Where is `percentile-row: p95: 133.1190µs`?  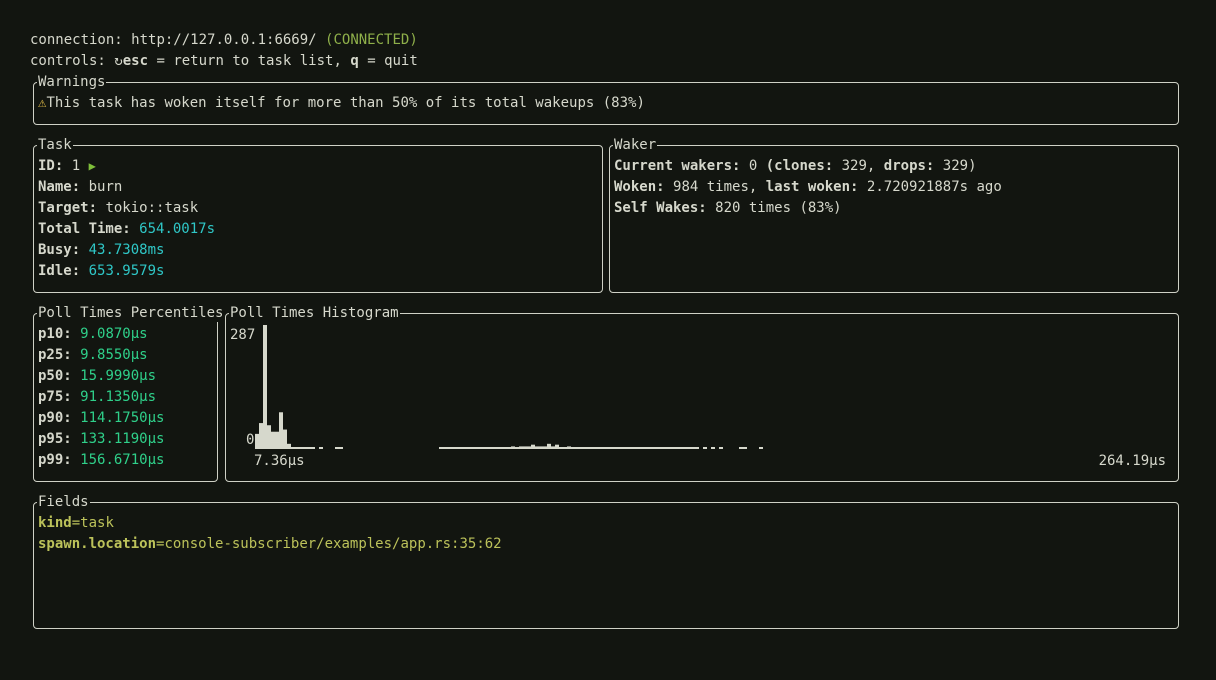
percentile-row: p95: 133.1190µs is located at coordinates (101, 439).